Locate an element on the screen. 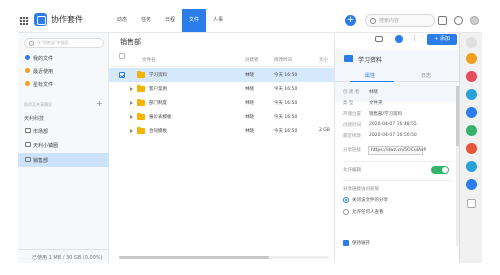  keep-open-checkbox is located at coordinates (346, 243).